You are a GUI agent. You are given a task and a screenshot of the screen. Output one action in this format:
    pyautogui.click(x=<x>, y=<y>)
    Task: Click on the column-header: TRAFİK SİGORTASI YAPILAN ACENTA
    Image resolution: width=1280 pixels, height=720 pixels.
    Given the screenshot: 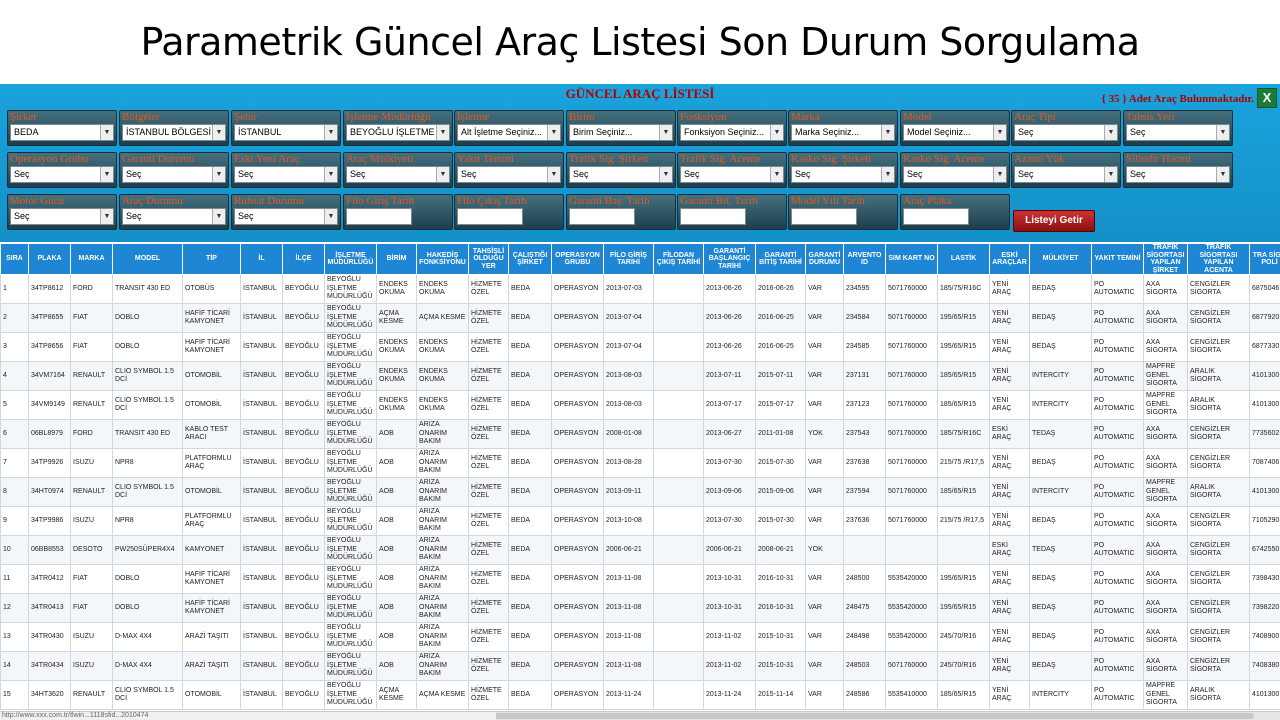 What is the action you would take?
    pyautogui.click(x=1218, y=259)
    